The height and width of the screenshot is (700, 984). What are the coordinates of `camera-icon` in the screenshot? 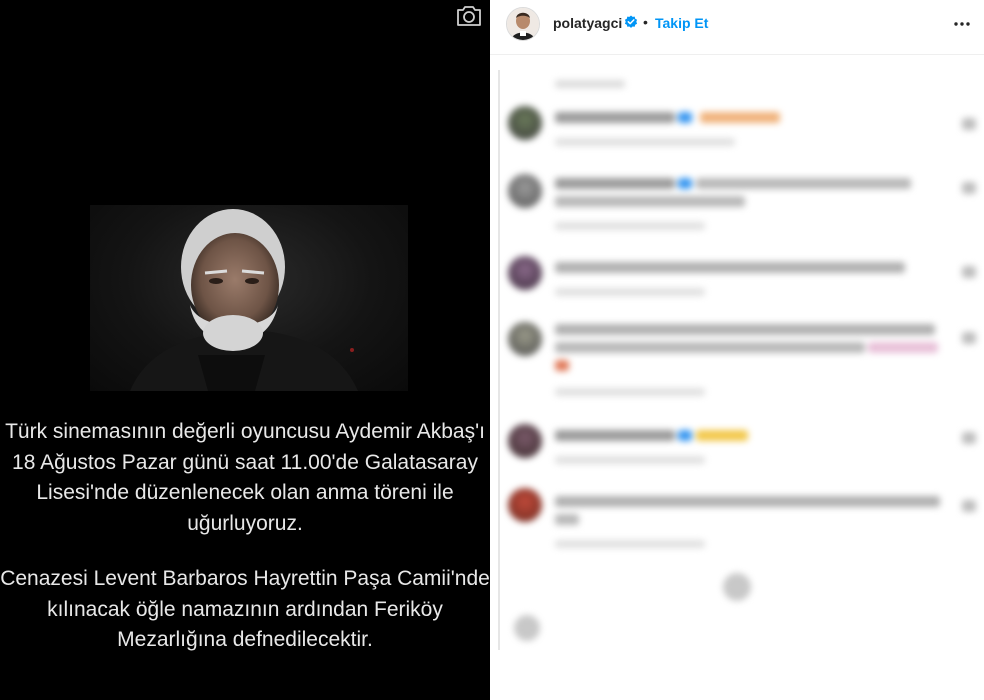 It's located at (469, 16).